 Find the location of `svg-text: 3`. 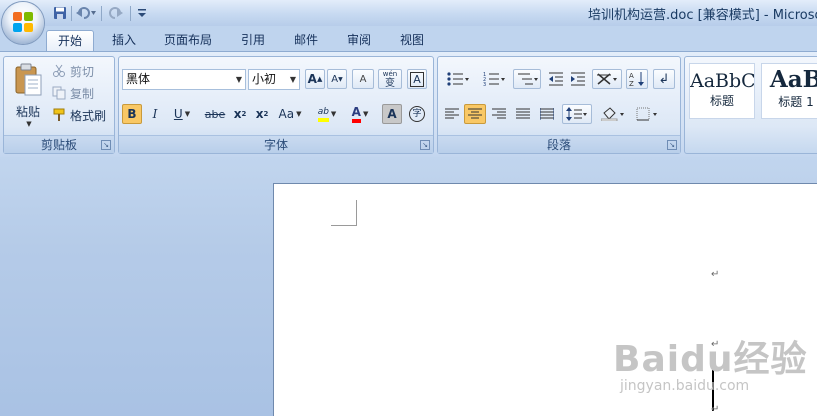

svg-text: 3 is located at coordinates (484, 84).